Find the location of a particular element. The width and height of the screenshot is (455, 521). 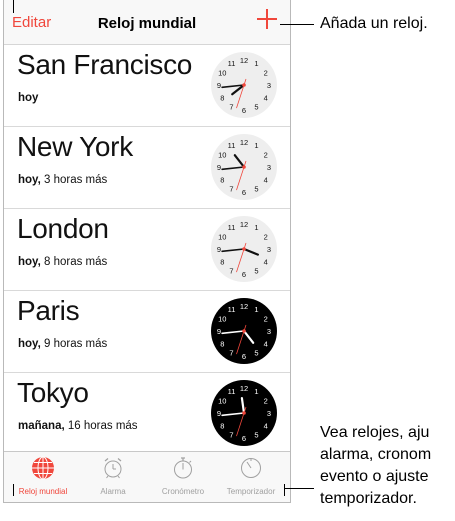

tab-world-clock: Reloj mundial is located at coordinates (43, 477).